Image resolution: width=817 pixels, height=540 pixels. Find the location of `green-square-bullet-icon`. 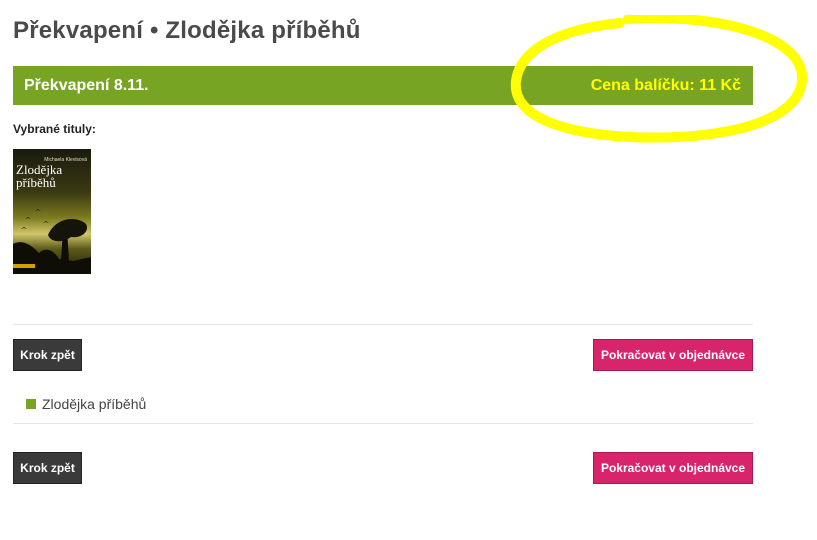

green-square-bullet-icon is located at coordinates (31, 404).